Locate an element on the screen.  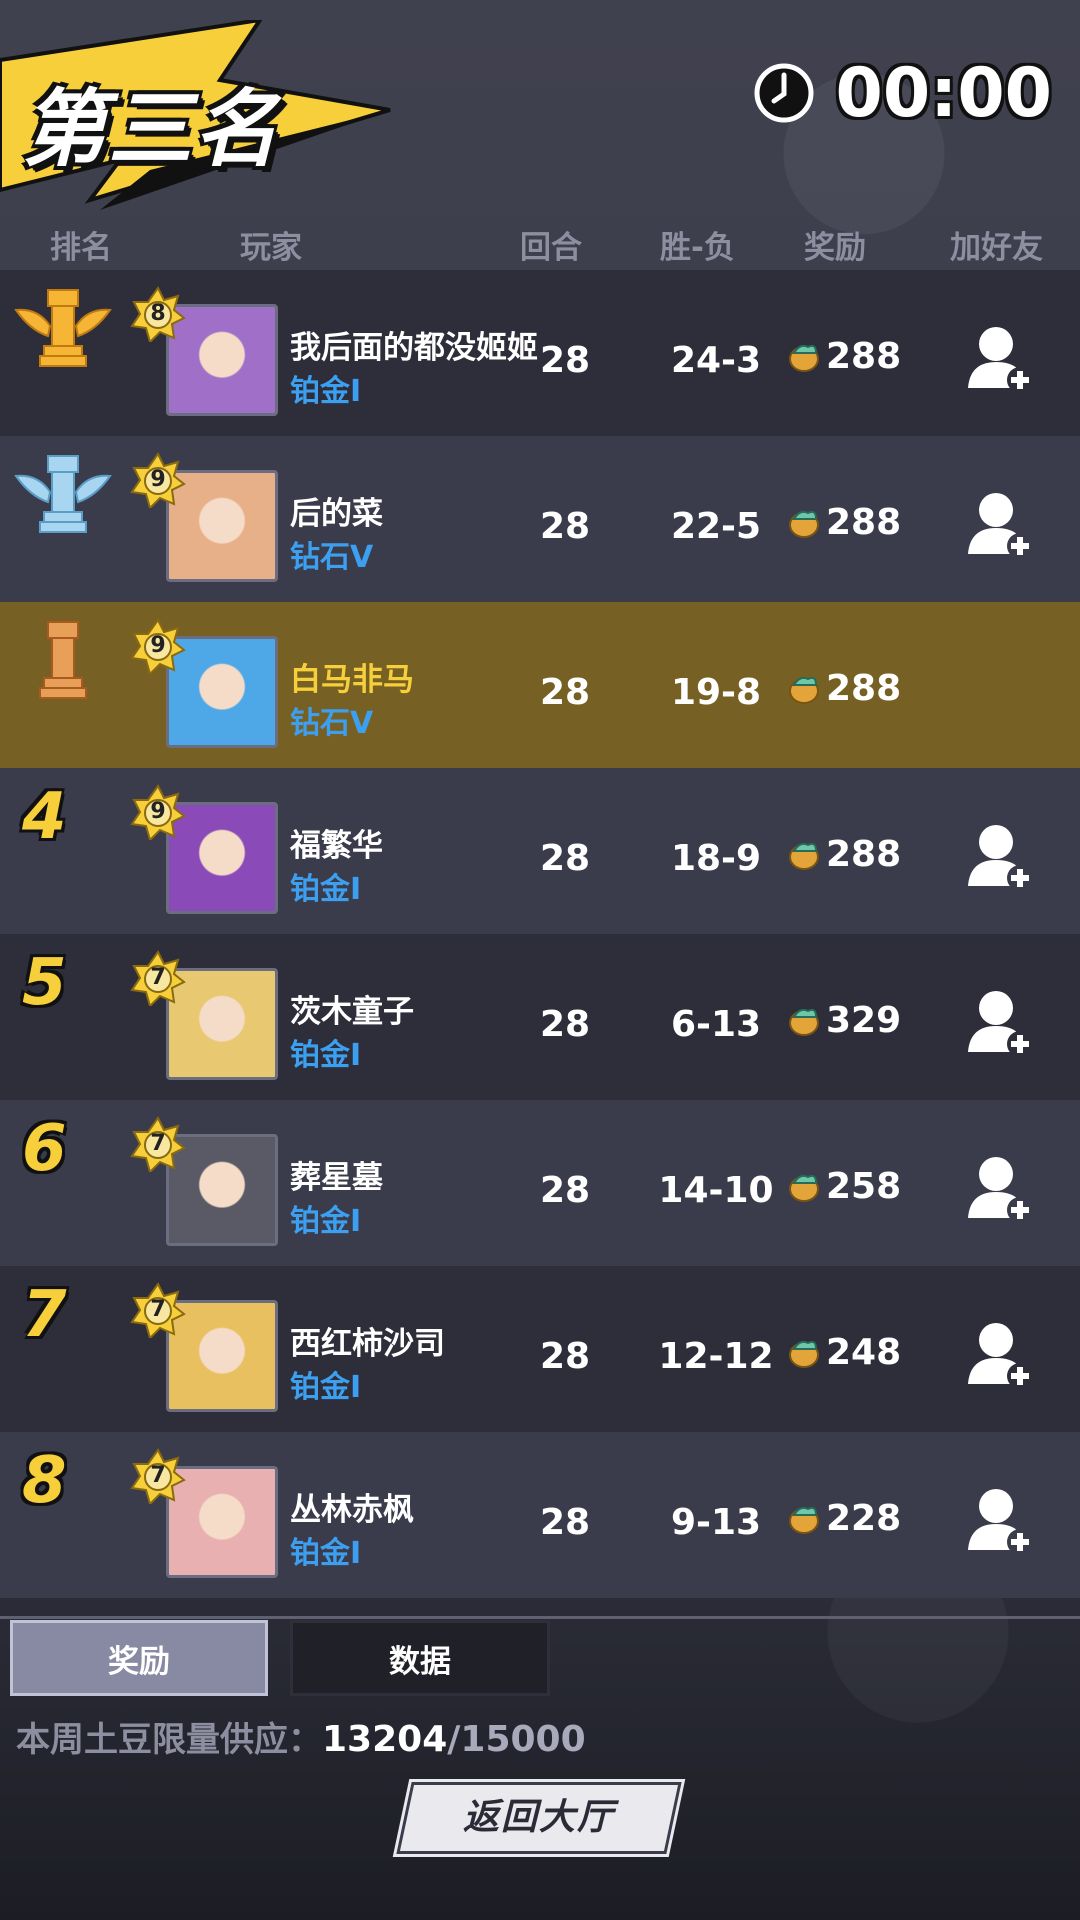
silver-rook-trophy-icon is located at coordinates (63, 501).